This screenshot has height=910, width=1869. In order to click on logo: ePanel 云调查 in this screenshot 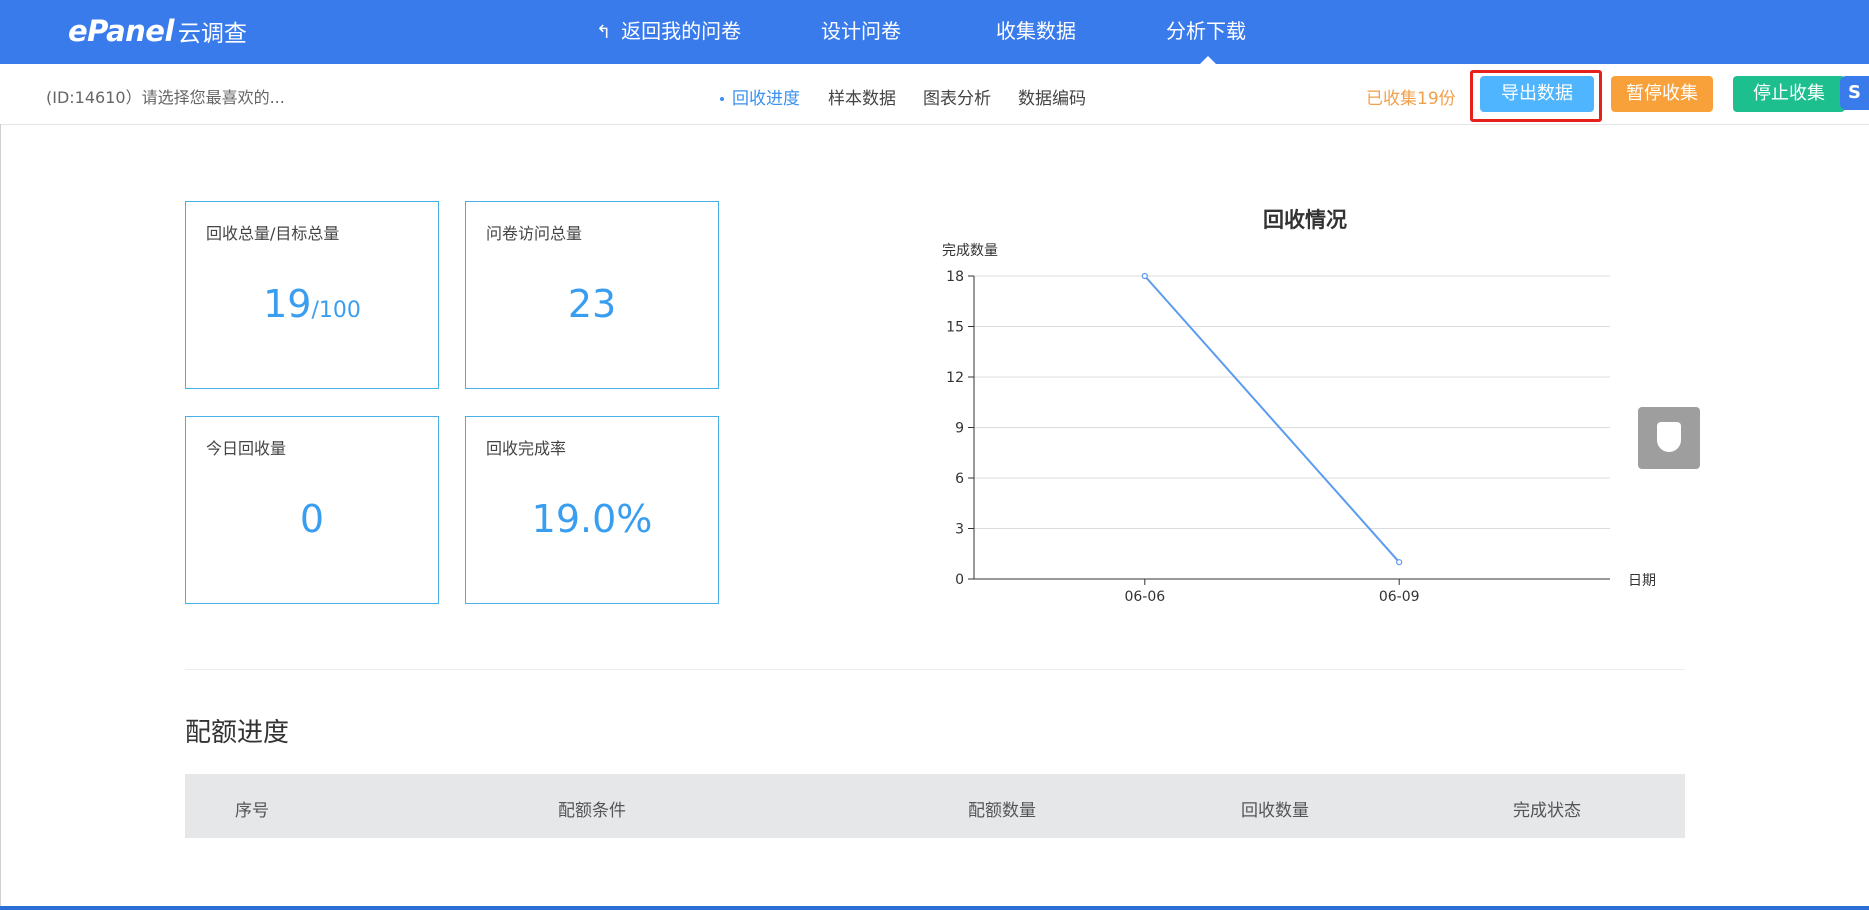, I will do `click(157, 31)`.